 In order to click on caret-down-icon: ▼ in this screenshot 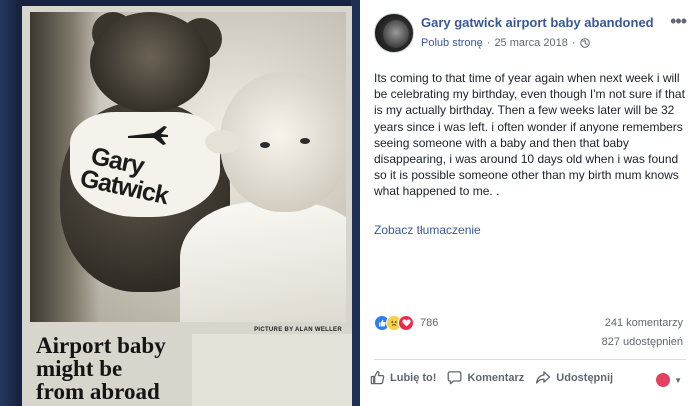, I will do `click(678, 380)`.